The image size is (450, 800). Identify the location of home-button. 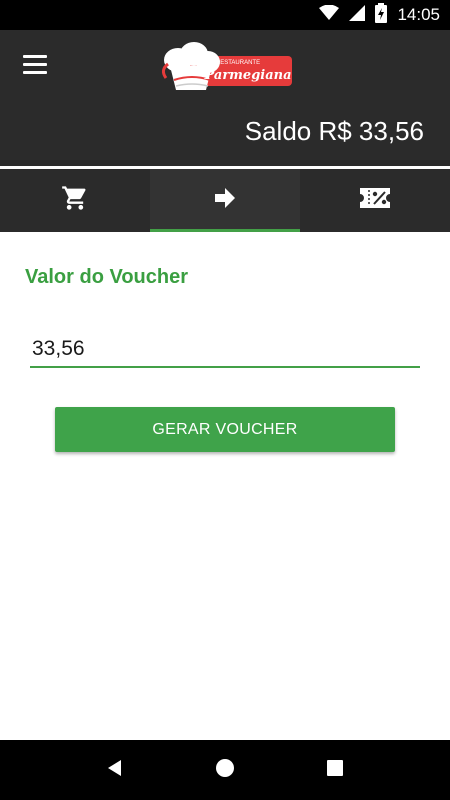
(225, 770).